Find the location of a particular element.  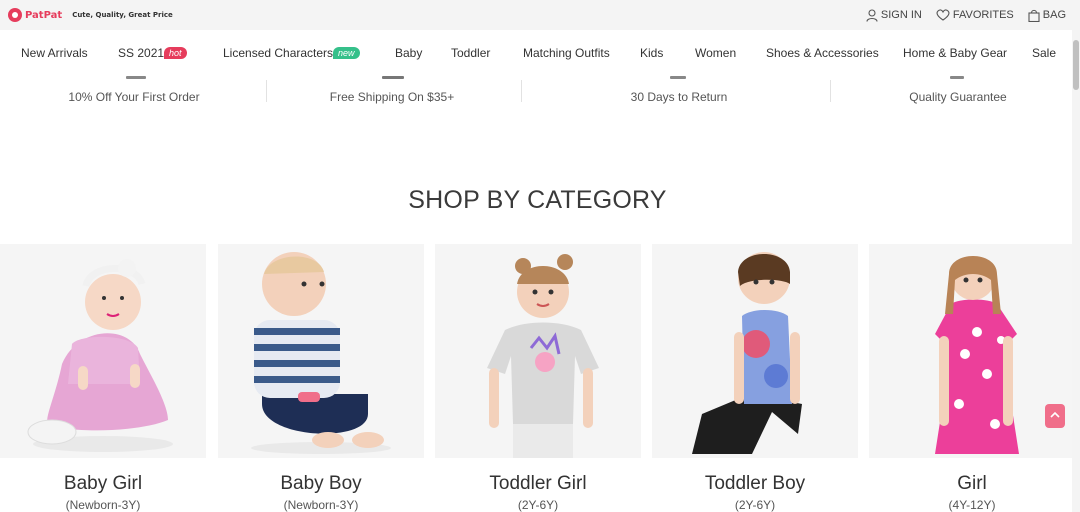

category-card-toddler-girl: Toddler Girl (2Y-6Y) is located at coordinates (538, 378).